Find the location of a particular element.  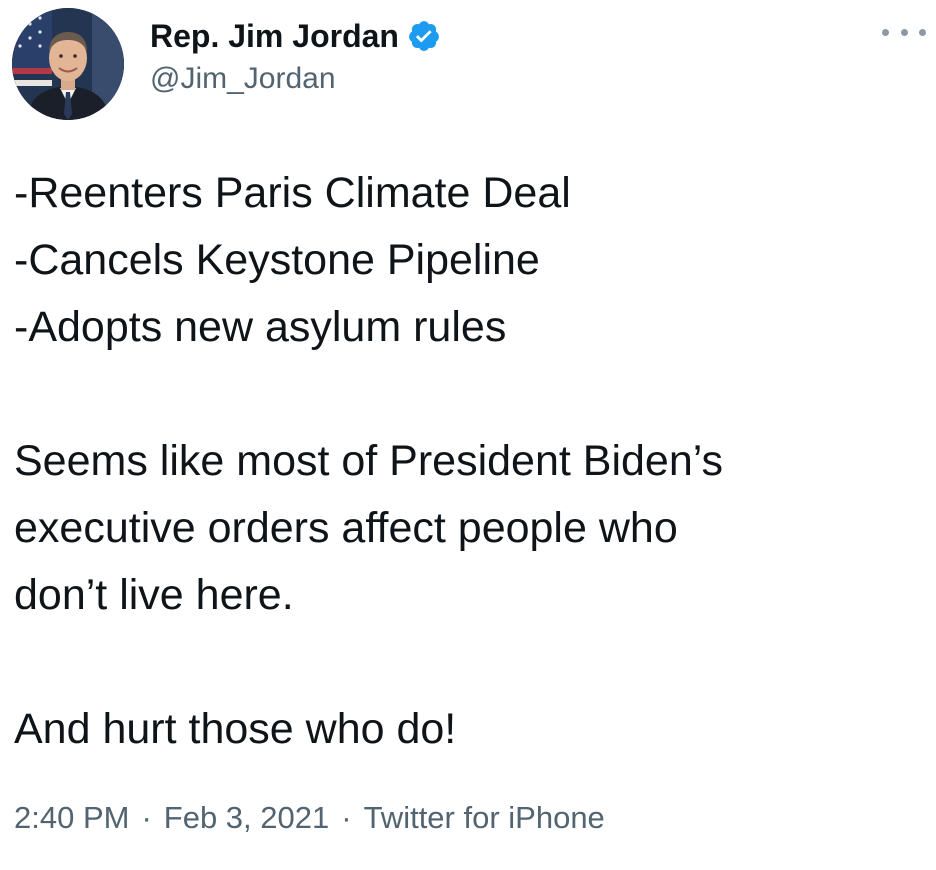

tweet-line: executive orders affect people who is located at coordinates (346, 528).